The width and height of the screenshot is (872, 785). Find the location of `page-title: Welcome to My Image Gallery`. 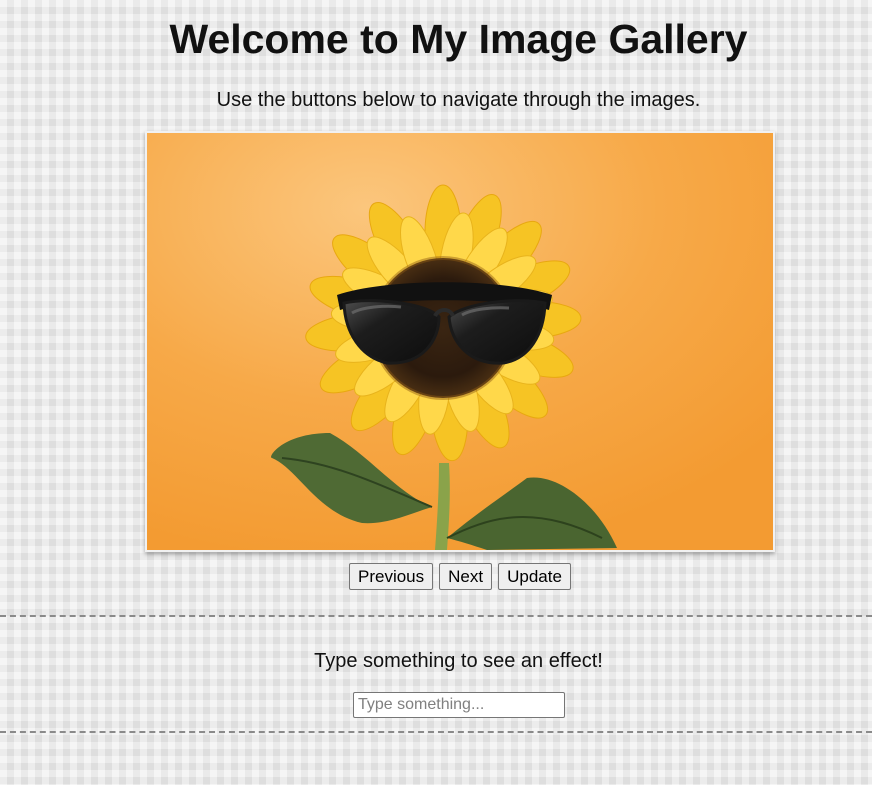

page-title: Welcome to My Image Gallery is located at coordinates (458, 39).